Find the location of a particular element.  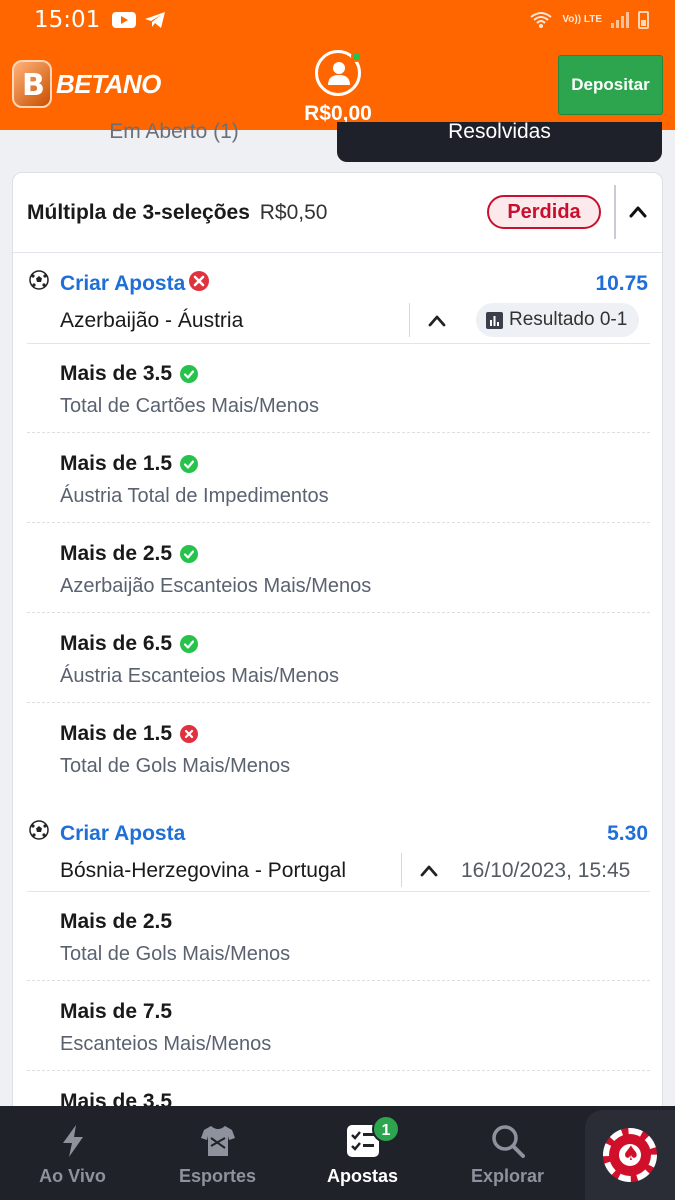

nav-live: Ao Vivo is located at coordinates (72, 1153).